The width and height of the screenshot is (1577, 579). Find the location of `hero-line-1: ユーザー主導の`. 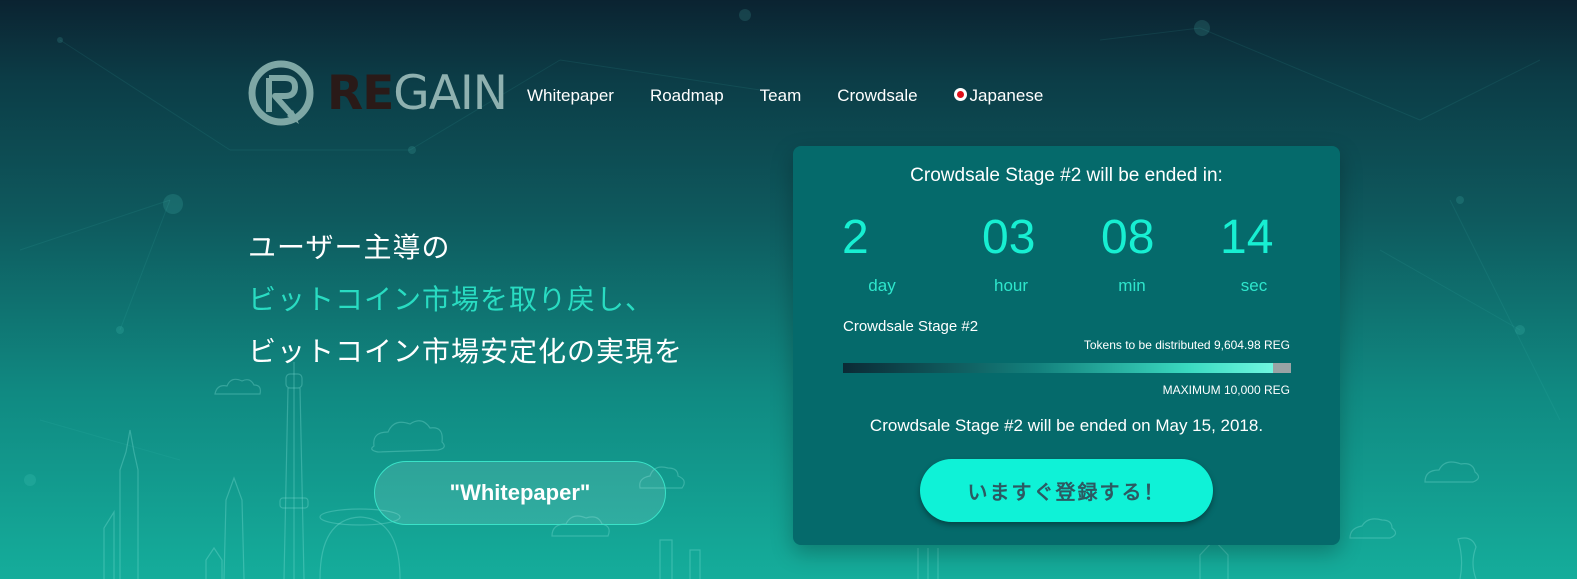

hero-line-1: ユーザー主導の is located at coordinates (349, 247).